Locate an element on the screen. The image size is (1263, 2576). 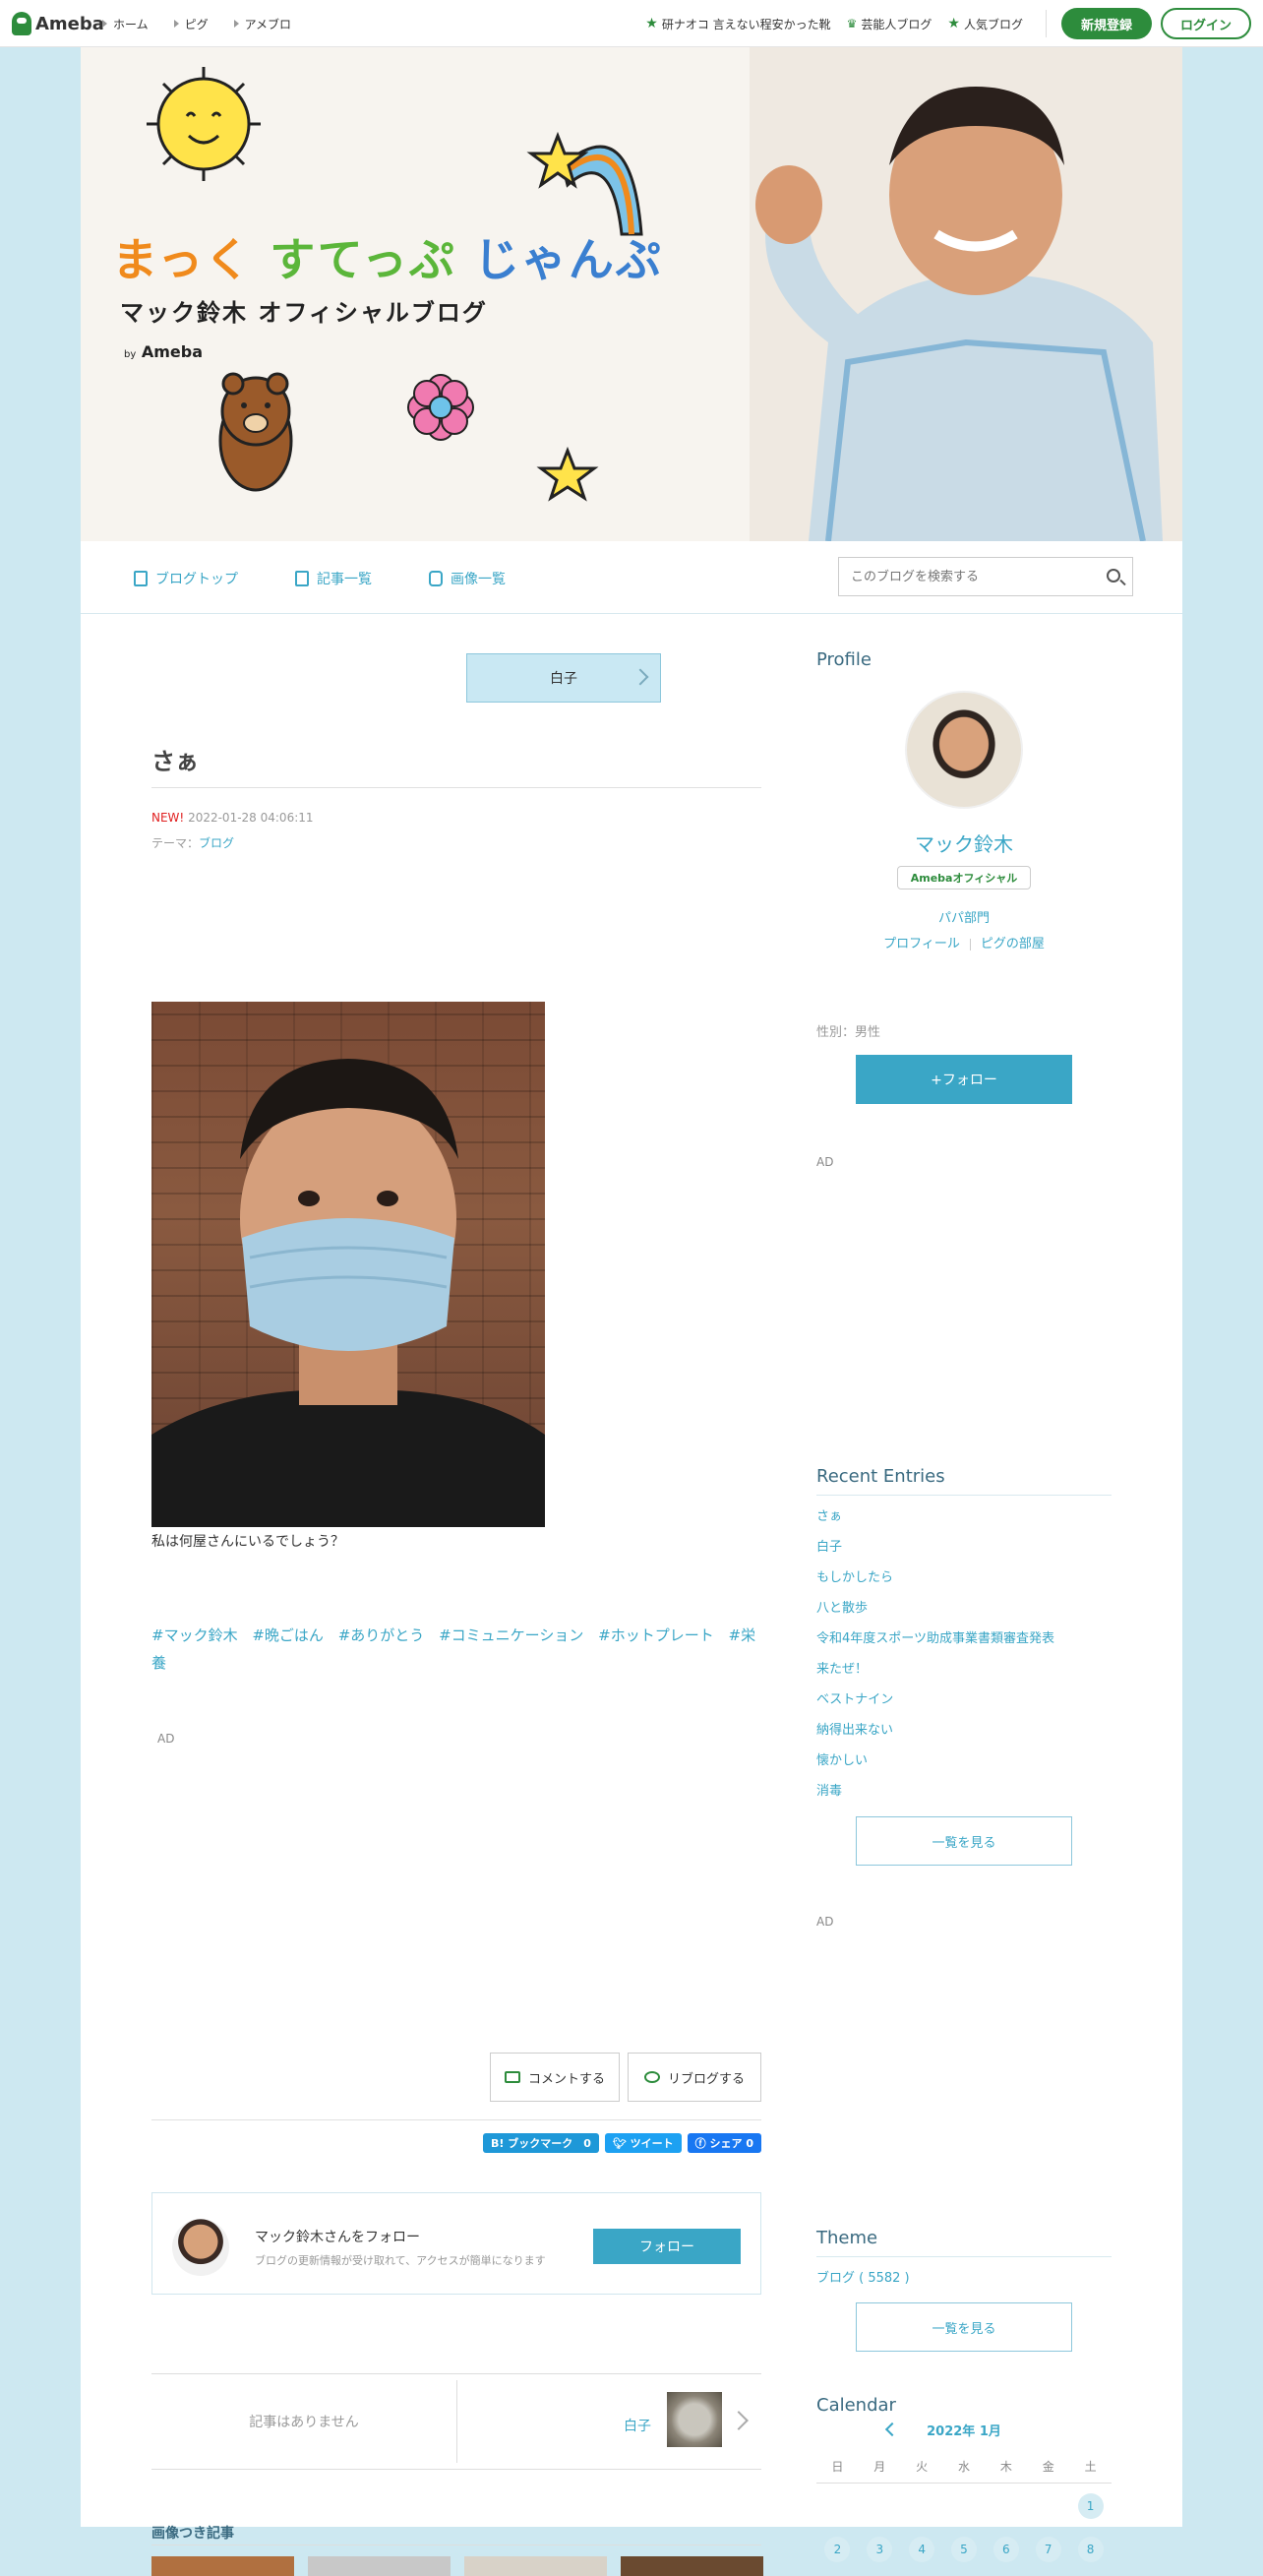
banner-title-part: じゃんぷ is located at coordinates (568, 259).